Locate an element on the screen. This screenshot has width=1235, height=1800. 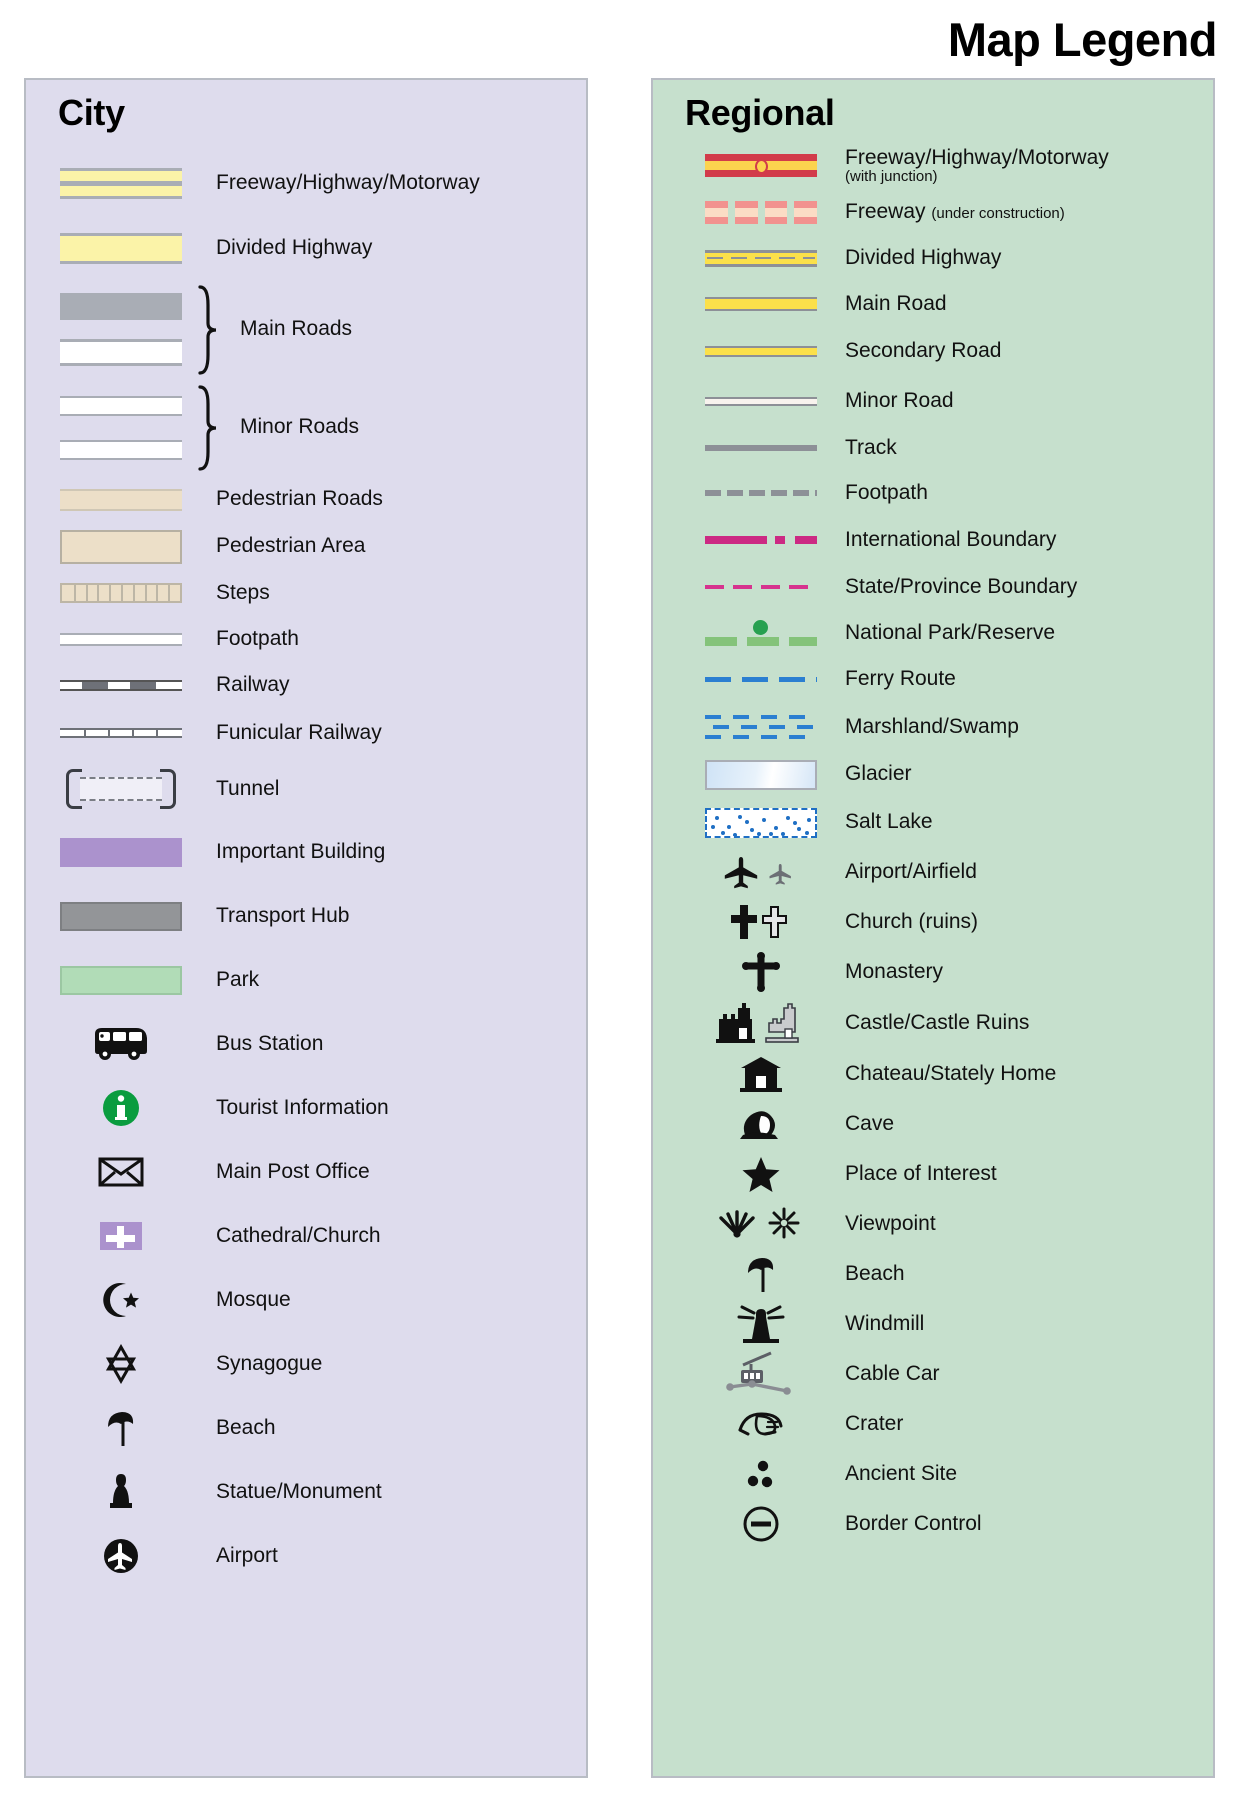
legend-row: Park is located at coordinates (306, 980).